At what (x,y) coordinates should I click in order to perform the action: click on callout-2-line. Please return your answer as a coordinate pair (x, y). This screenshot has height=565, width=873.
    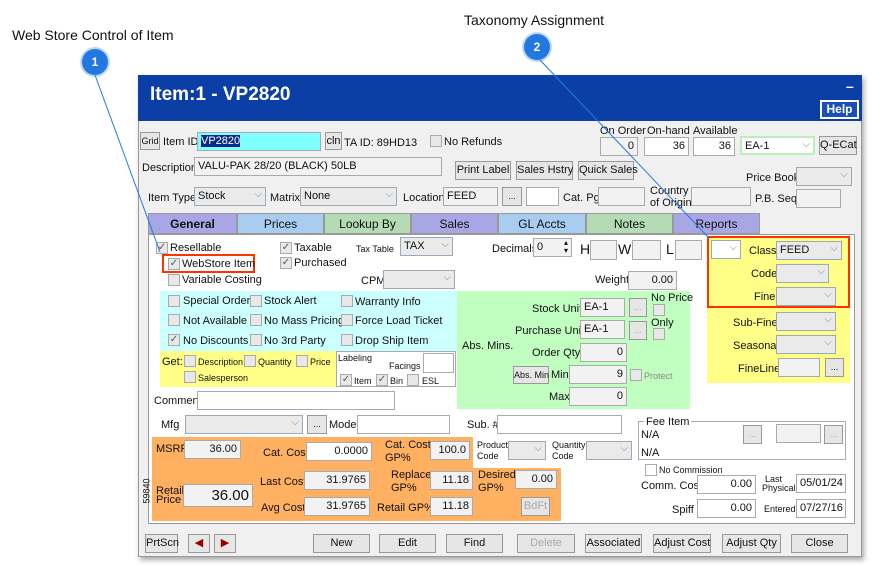
    Looking at the image, I should click on (624, 149).